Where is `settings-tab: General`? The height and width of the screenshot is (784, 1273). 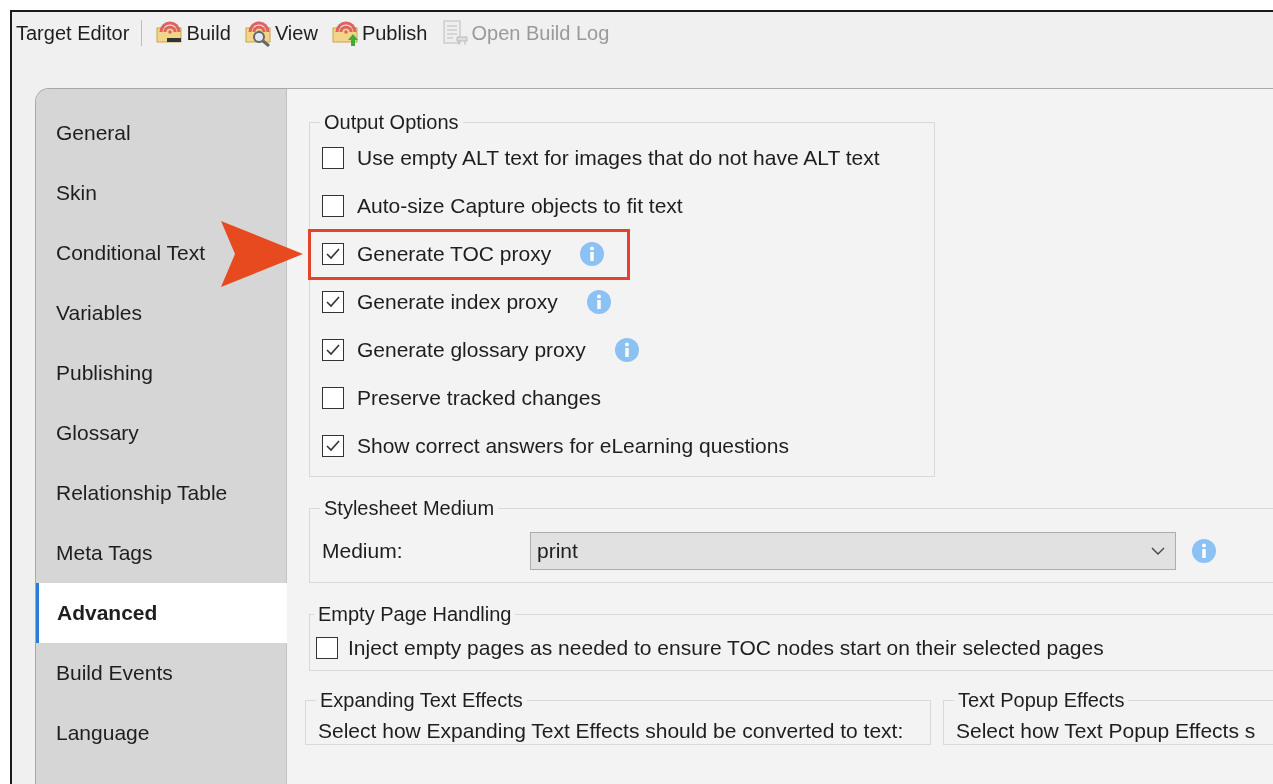
settings-tab: General is located at coordinates (161, 133).